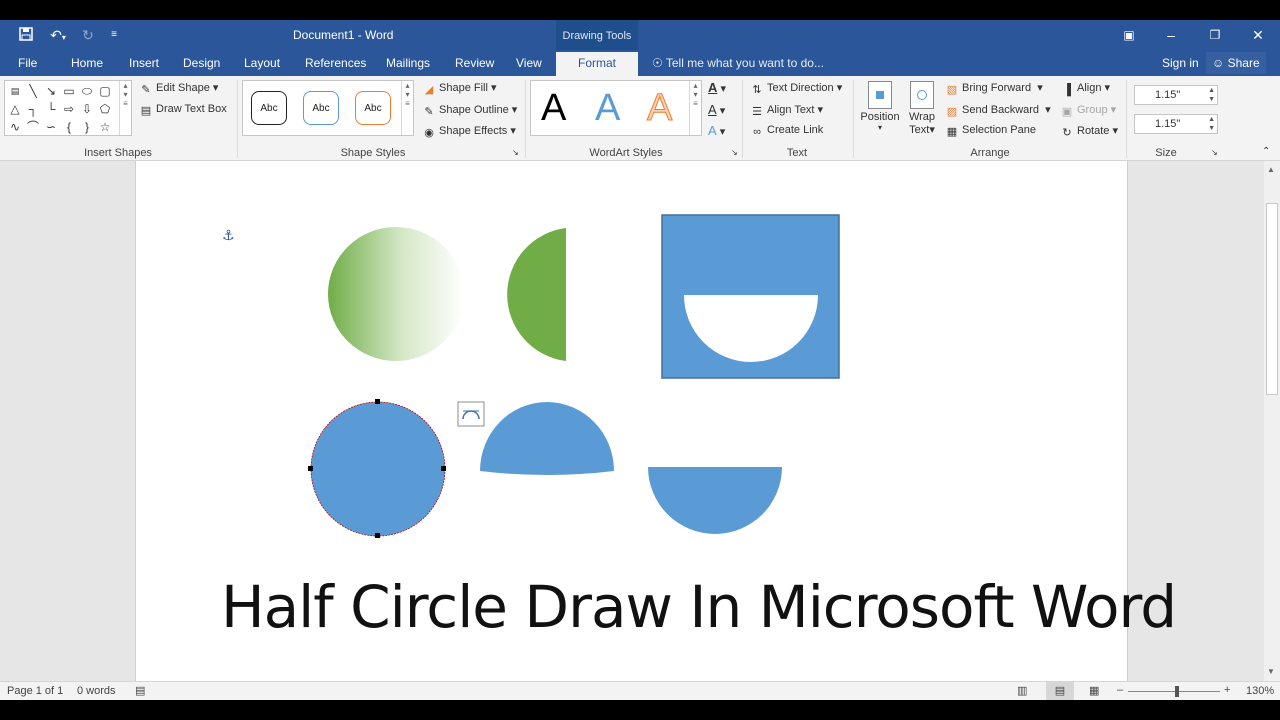 This screenshot has height=720, width=1280. What do you see at coordinates (474, 63) in the screenshot?
I see `tab-review: Review` at bounding box center [474, 63].